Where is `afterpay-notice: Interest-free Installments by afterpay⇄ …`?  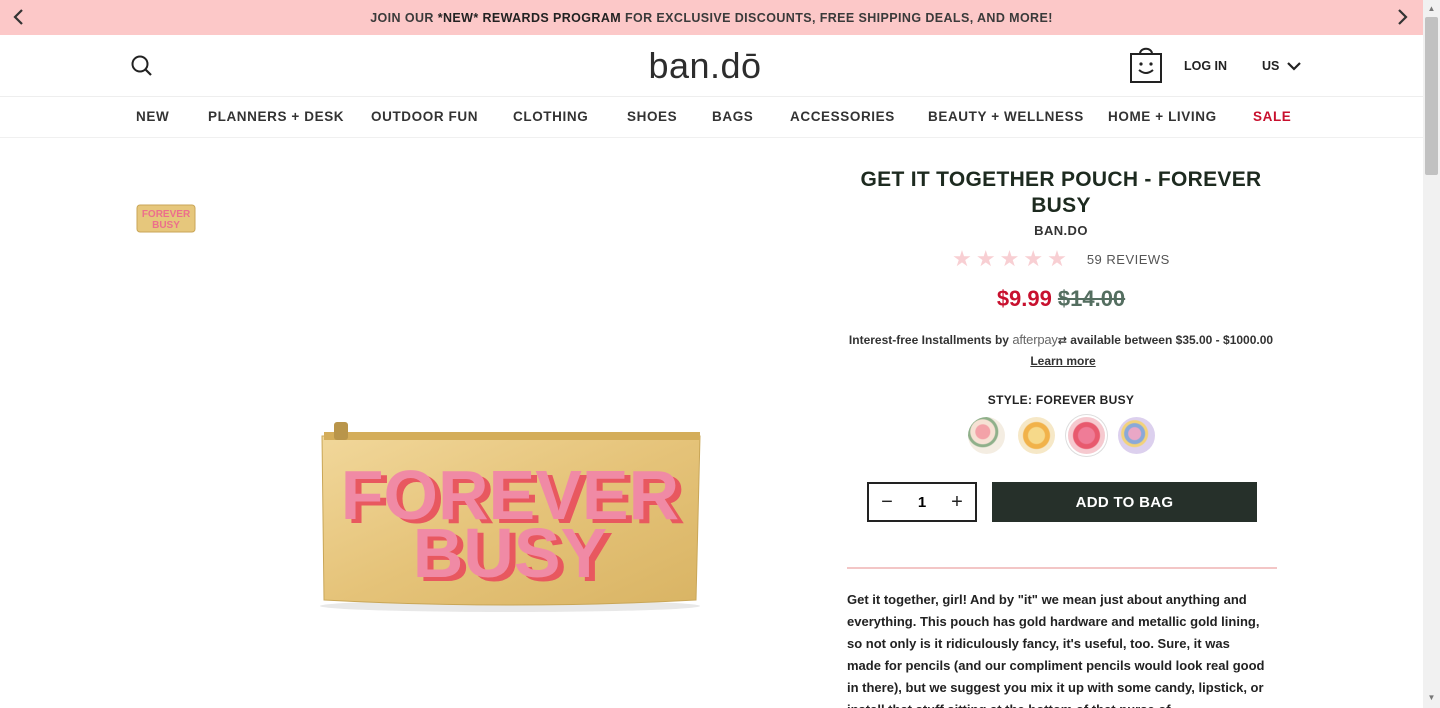 afterpay-notice: Interest-free Installments by afterpay⇄ … is located at coordinates (1061, 350).